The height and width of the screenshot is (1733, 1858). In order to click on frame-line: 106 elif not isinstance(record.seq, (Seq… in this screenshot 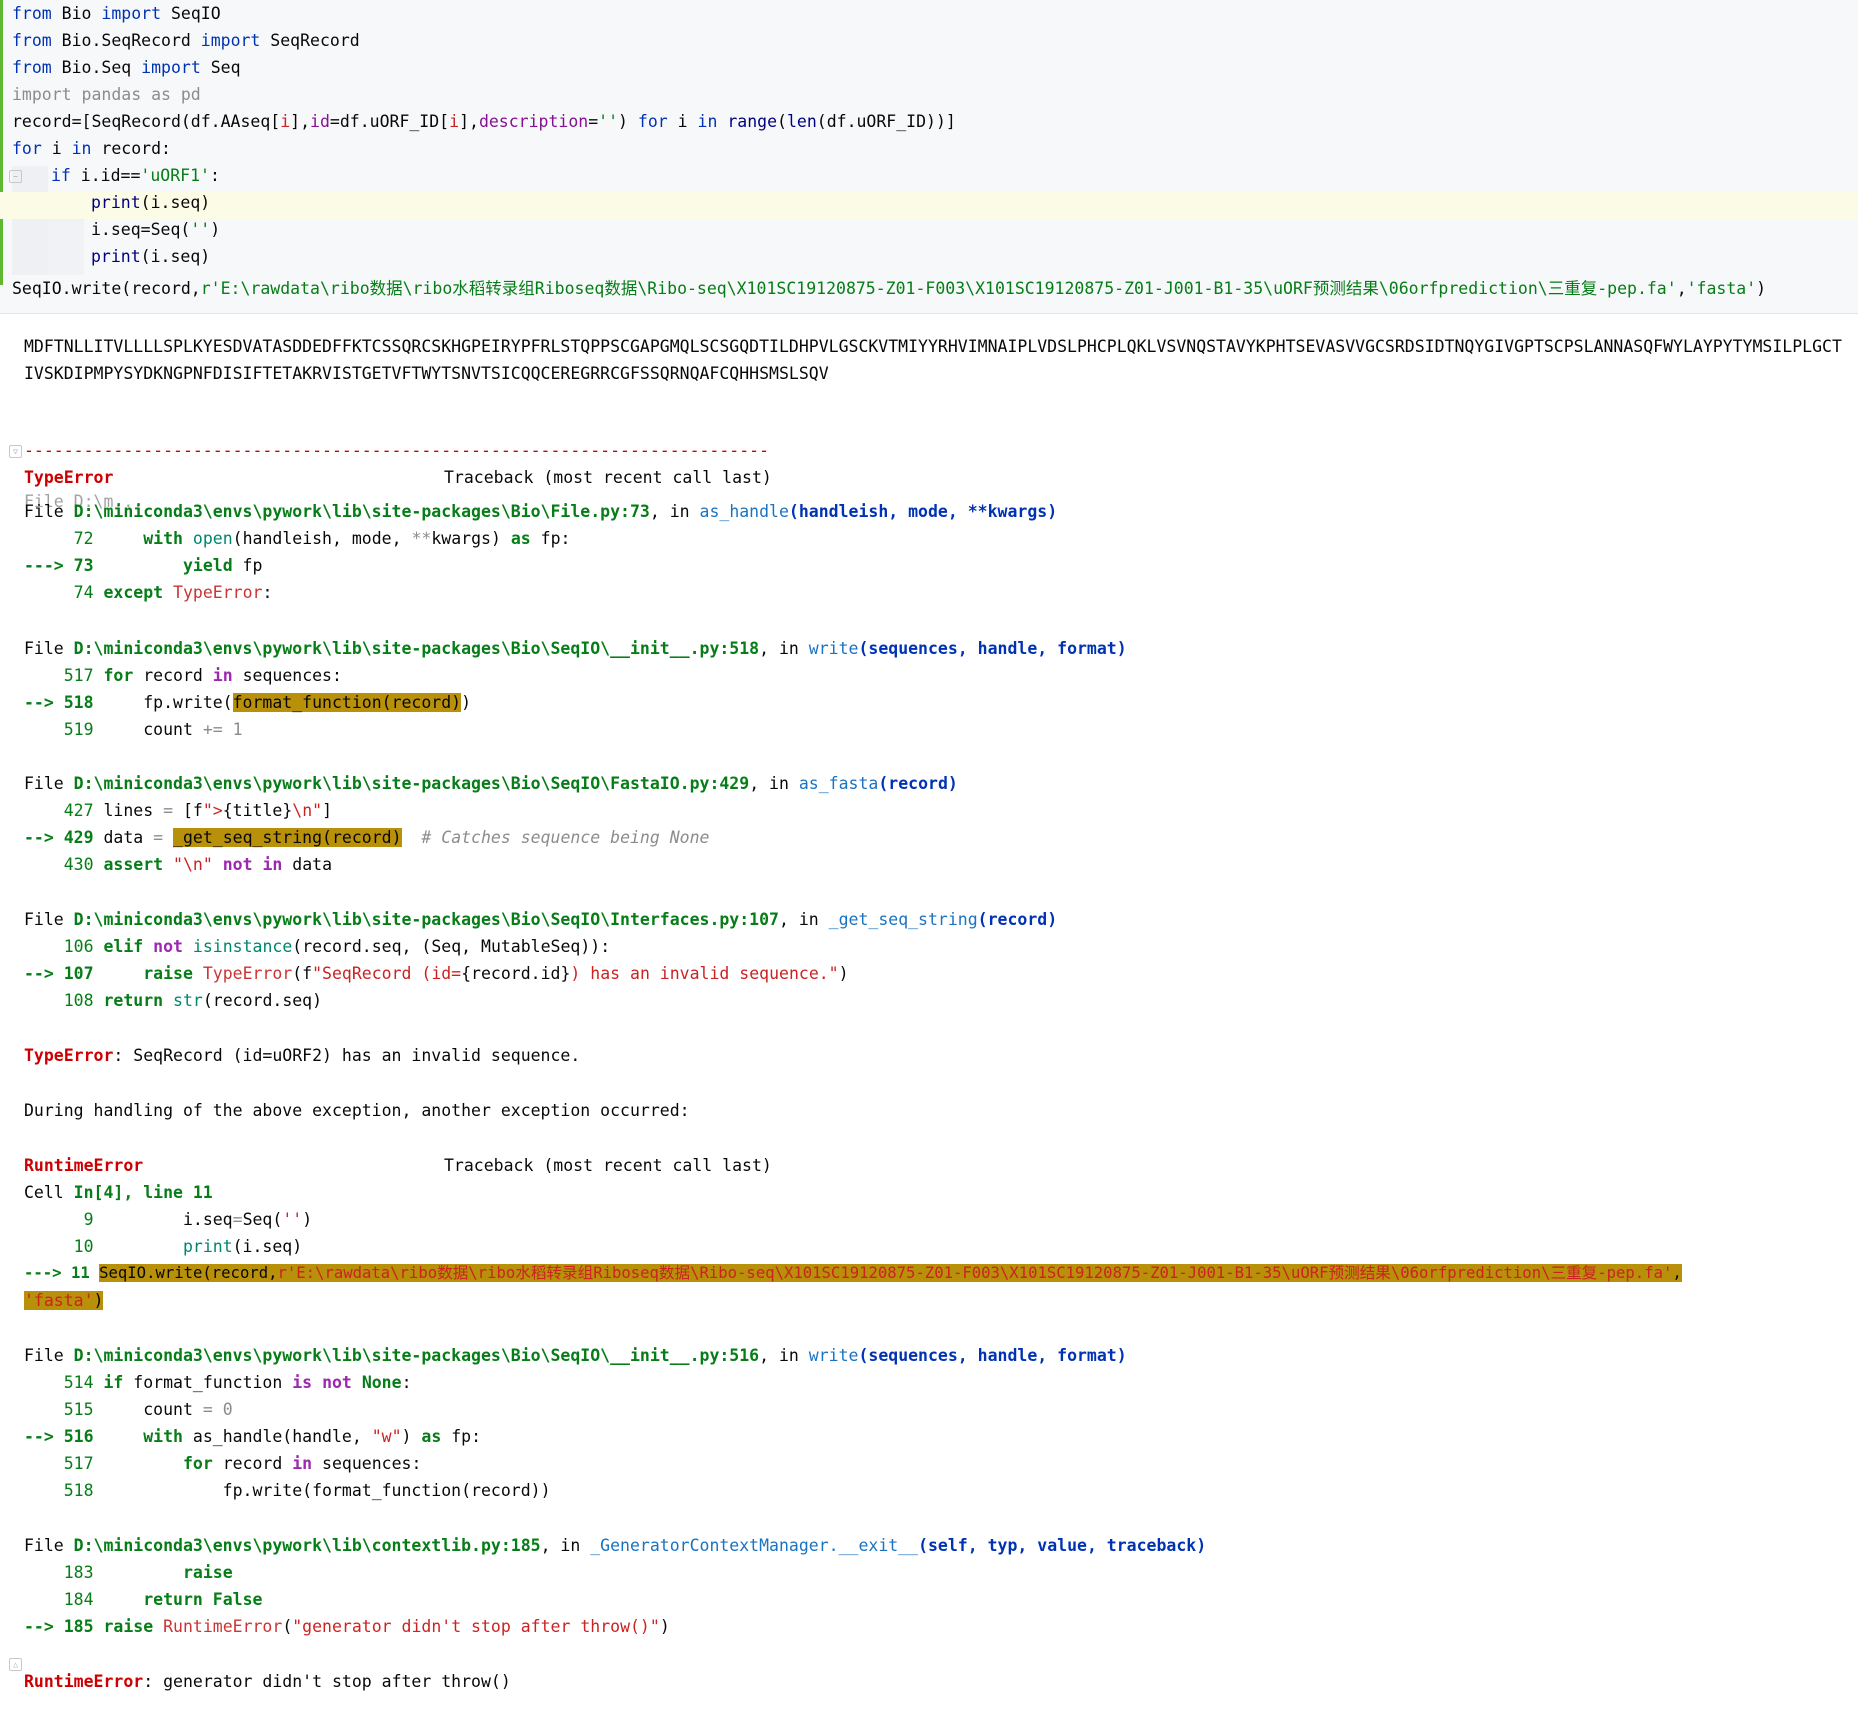, I will do `click(317, 946)`.